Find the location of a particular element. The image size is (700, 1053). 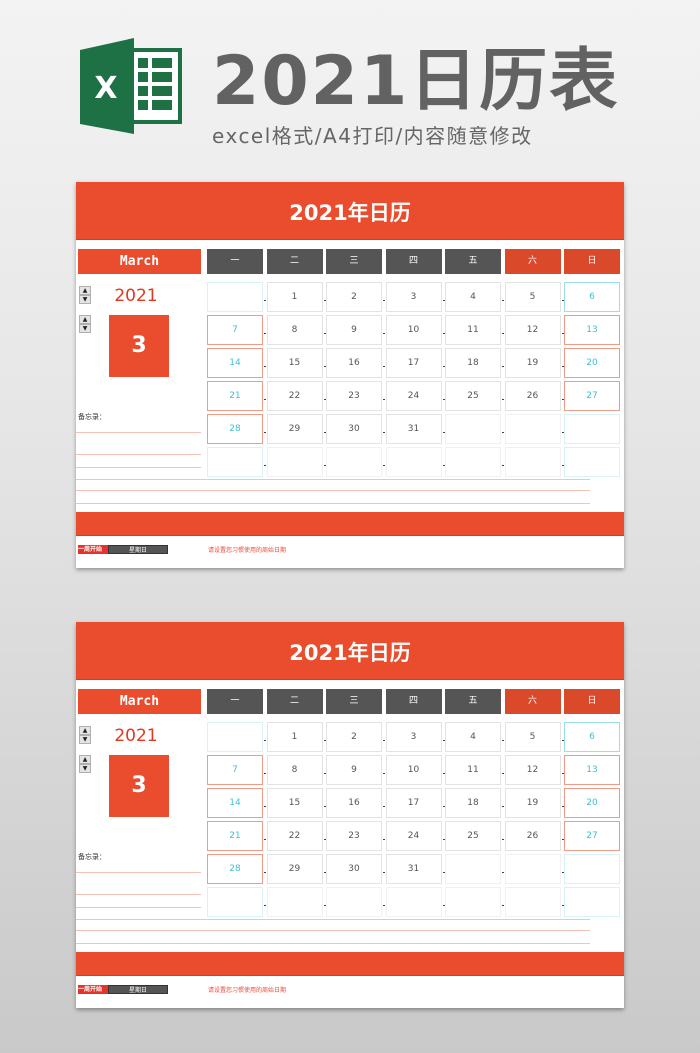

footer-bar is located at coordinates (350, 964).